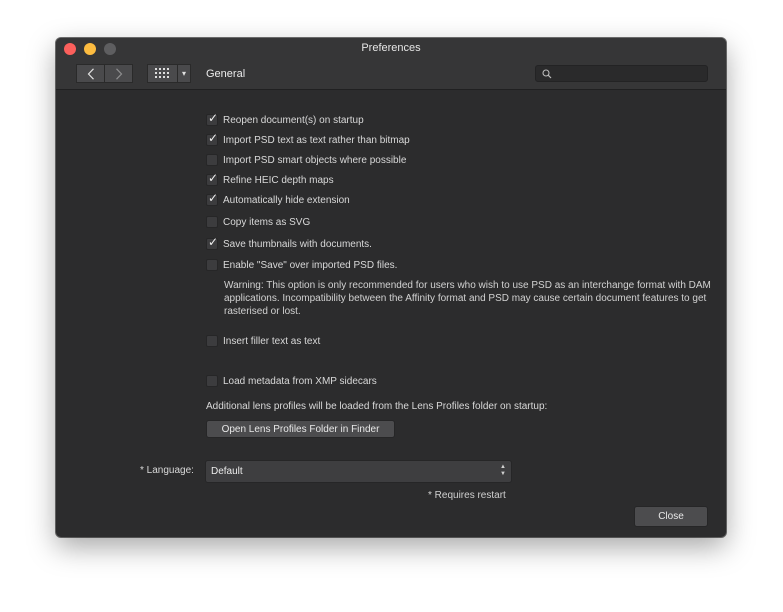  I want to click on chevron-right-icon, so click(118, 73).